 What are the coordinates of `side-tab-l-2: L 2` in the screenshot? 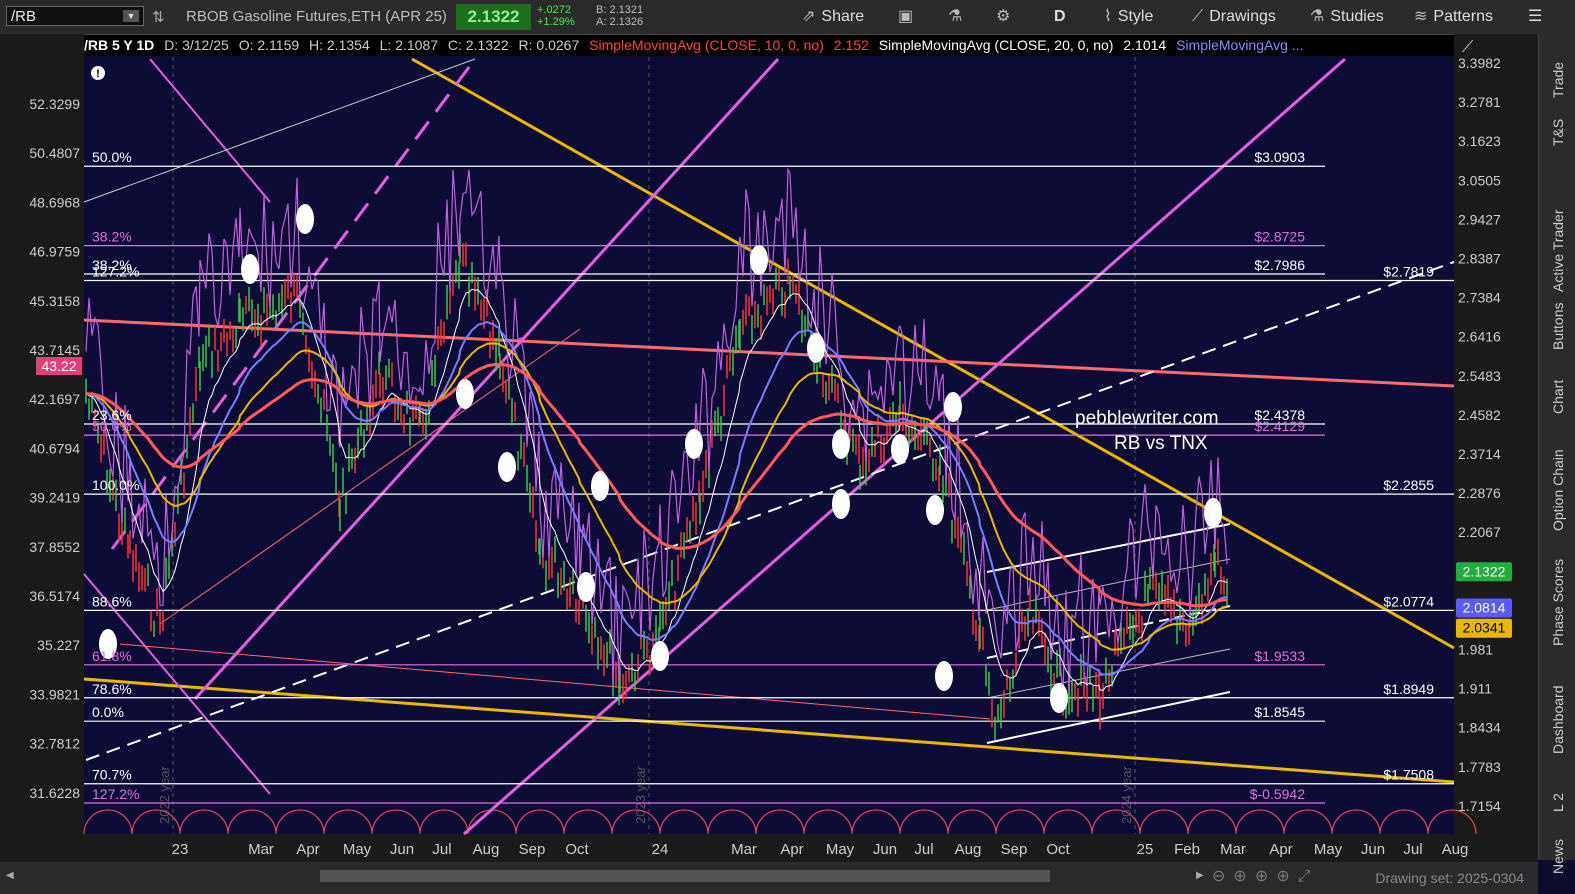 It's located at (1557, 812).